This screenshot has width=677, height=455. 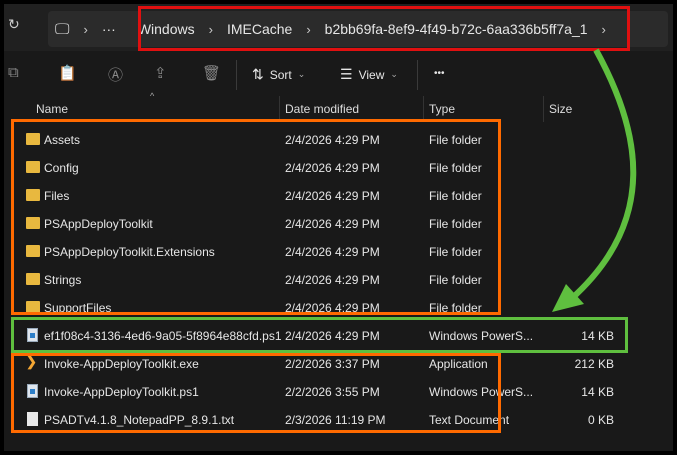 What do you see at coordinates (594, 180) in the screenshot?
I see `annotation-green-arrow` at bounding box center [594, 180].